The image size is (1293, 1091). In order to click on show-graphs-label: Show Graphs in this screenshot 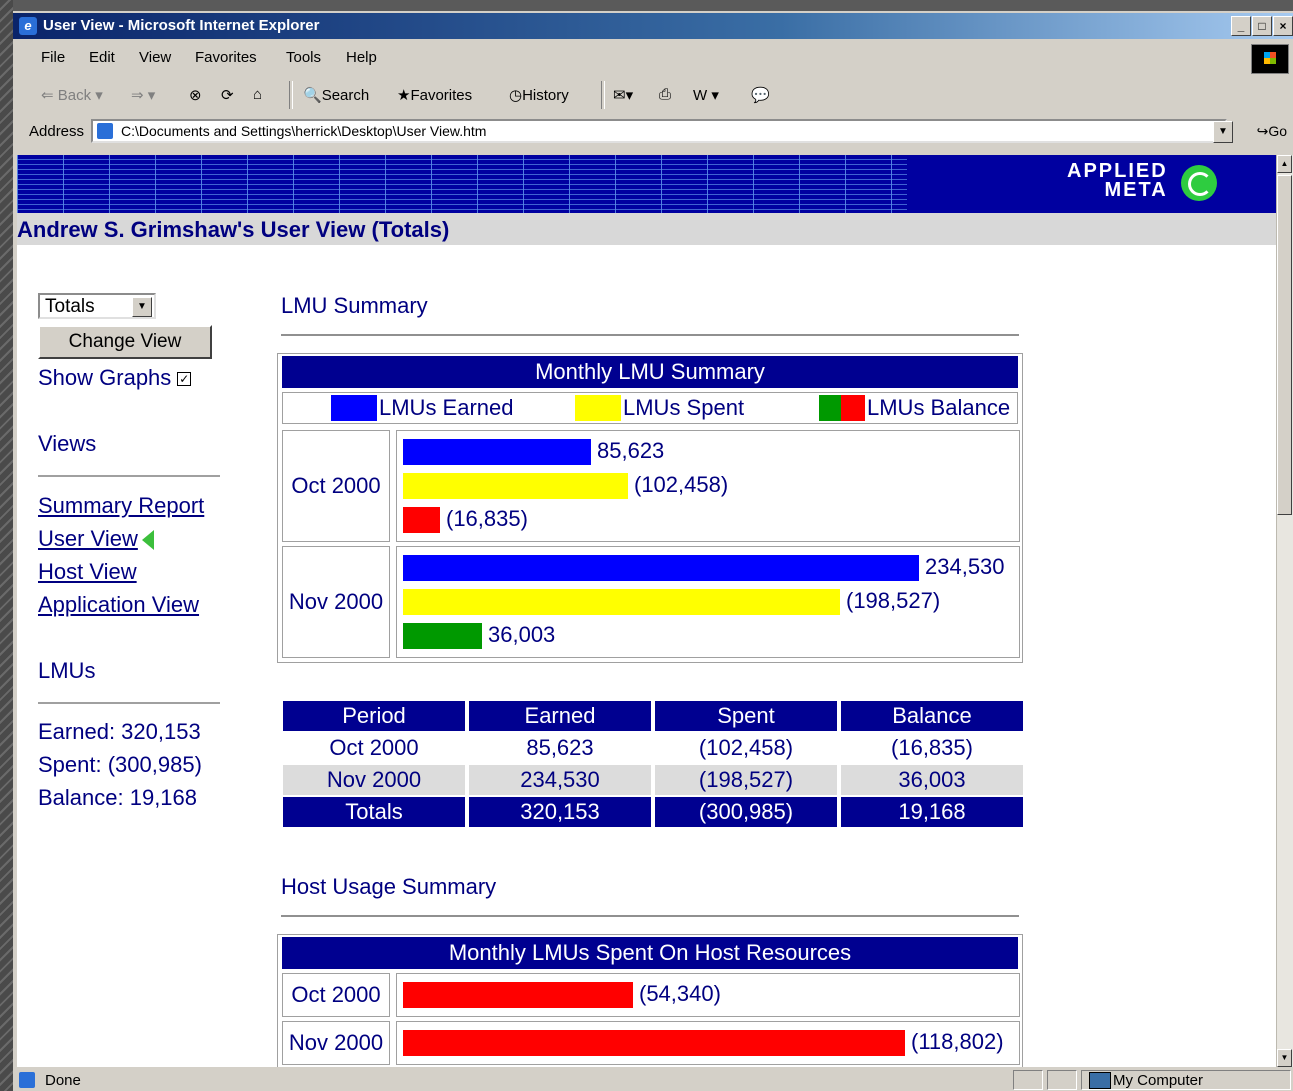, I will do `click(105, 377)`.